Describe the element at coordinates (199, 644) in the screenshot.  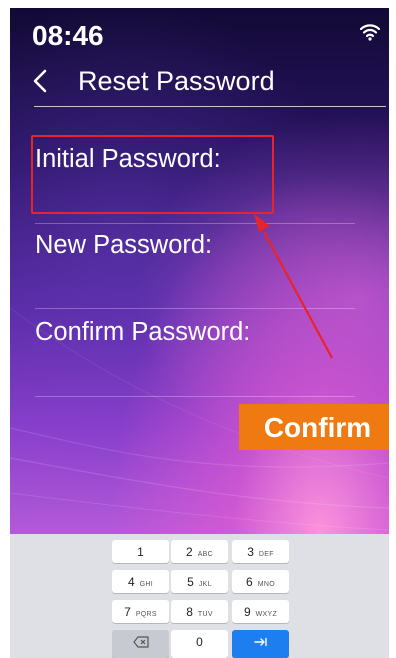
I see `key-0: 0` at that location.